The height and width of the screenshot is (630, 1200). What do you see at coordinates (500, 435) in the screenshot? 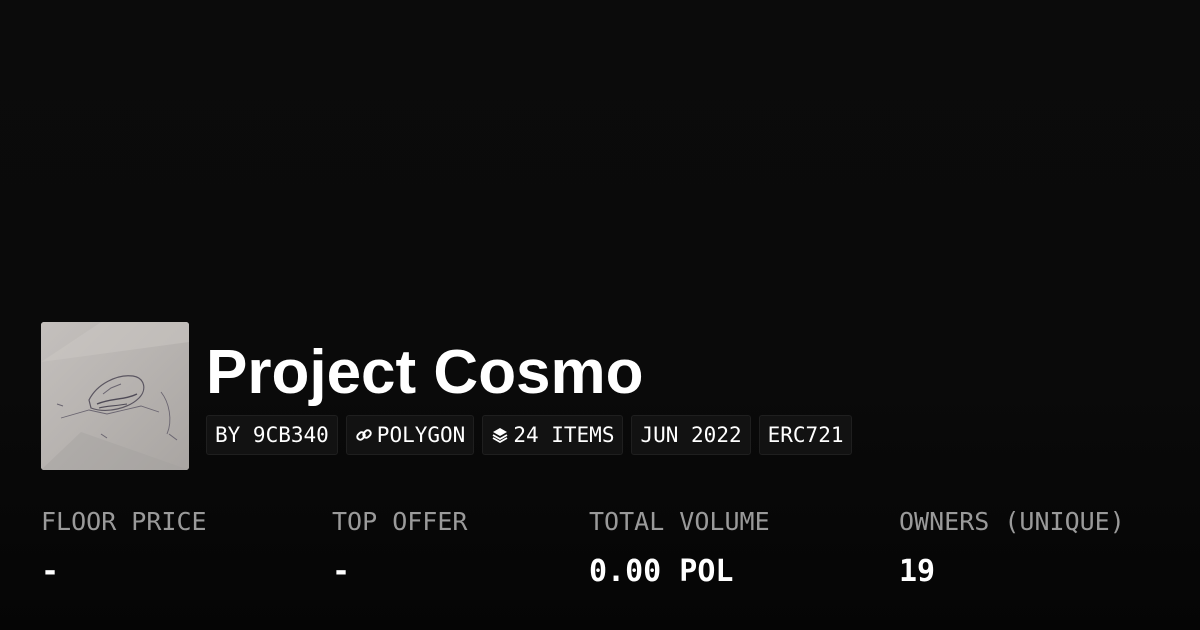
I see `layers-icon` at bounding box center [500, 435].